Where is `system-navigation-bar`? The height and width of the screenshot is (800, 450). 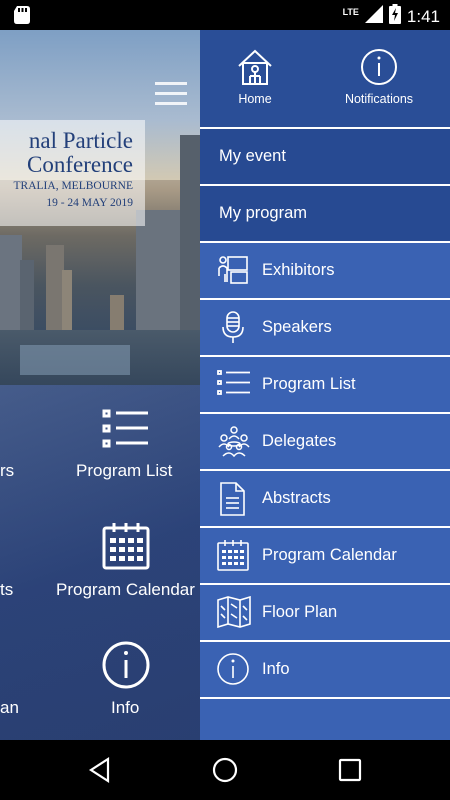 system-navigation-bar is located at coordinates (225, 770).